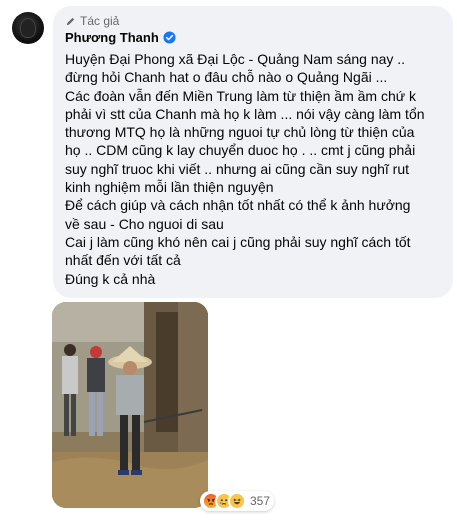 The height and width of the screenshot is (521, 457). What do you see at coordinates (112, 37) in the screenshot?
I see `author-name: Phương Thanh` at bounding box center [112, 37].